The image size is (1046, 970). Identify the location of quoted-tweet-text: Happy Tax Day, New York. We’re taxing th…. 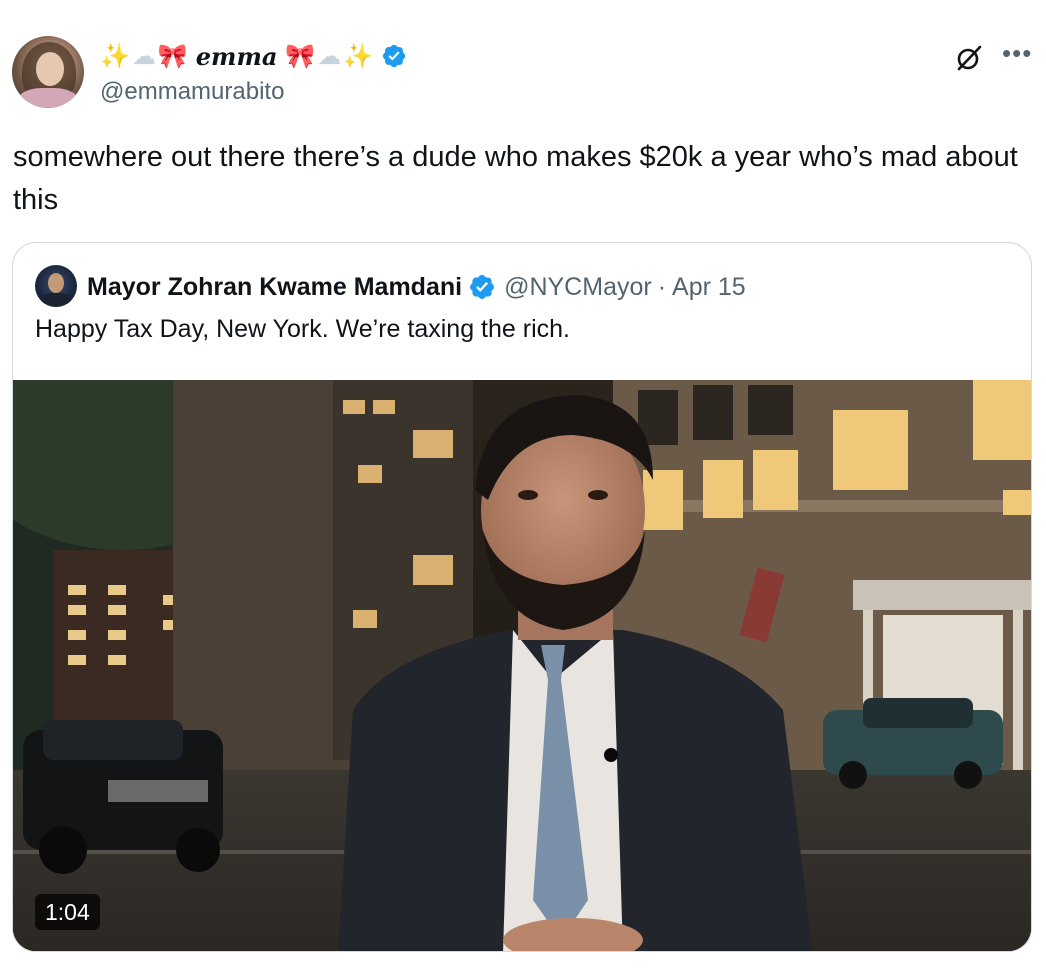
(302, 329).